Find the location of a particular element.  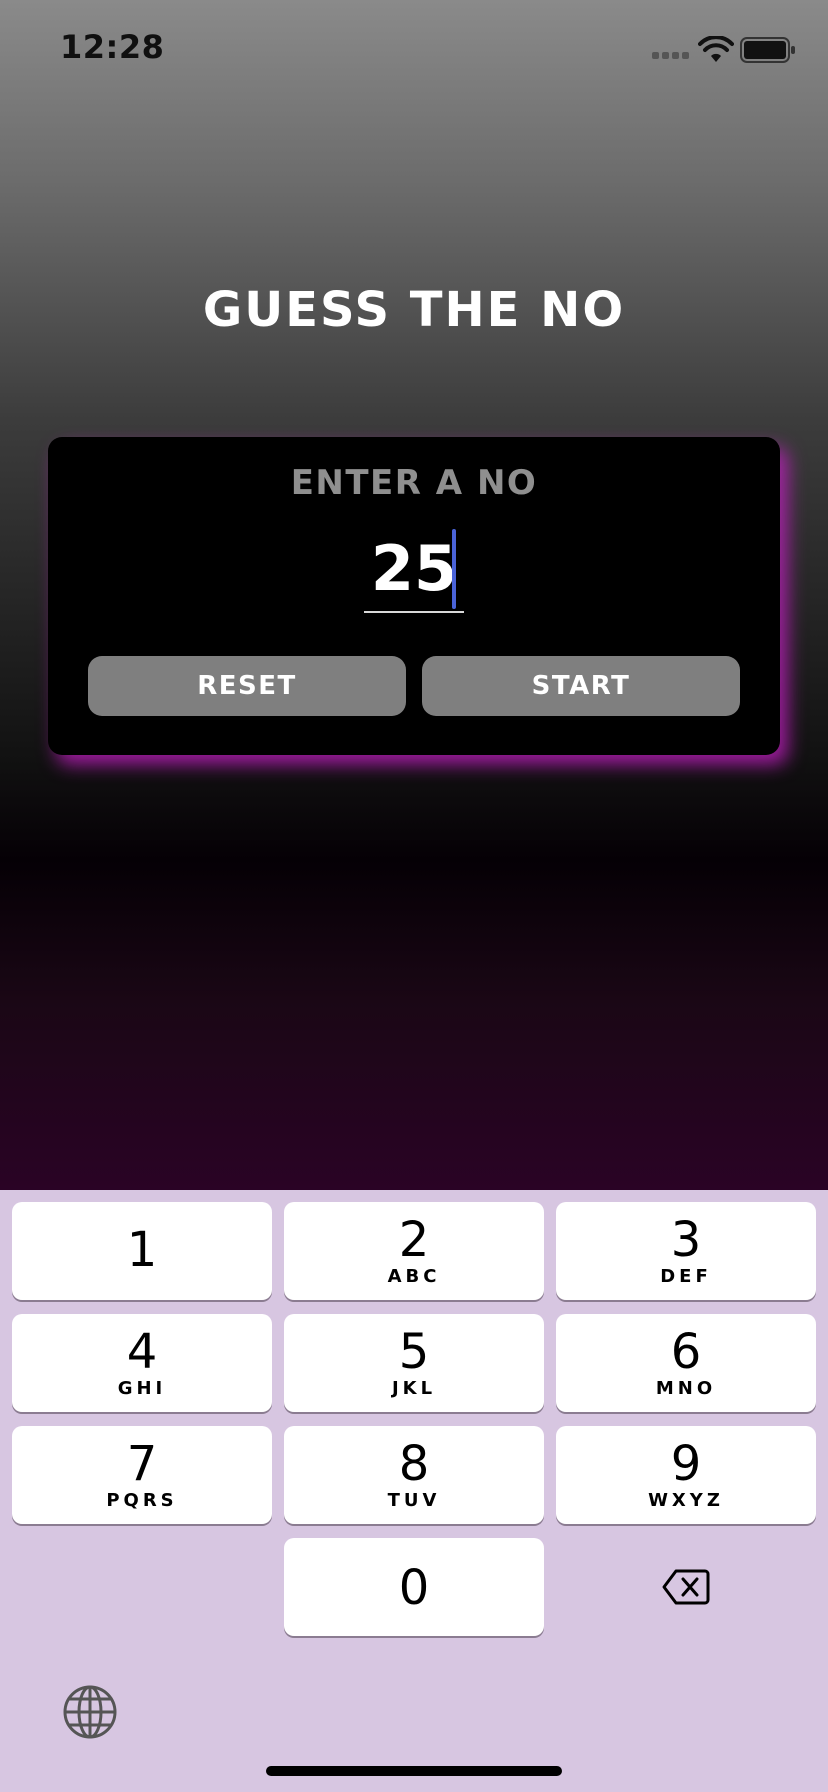

globe-icon is located at coordinates (90, 1712).